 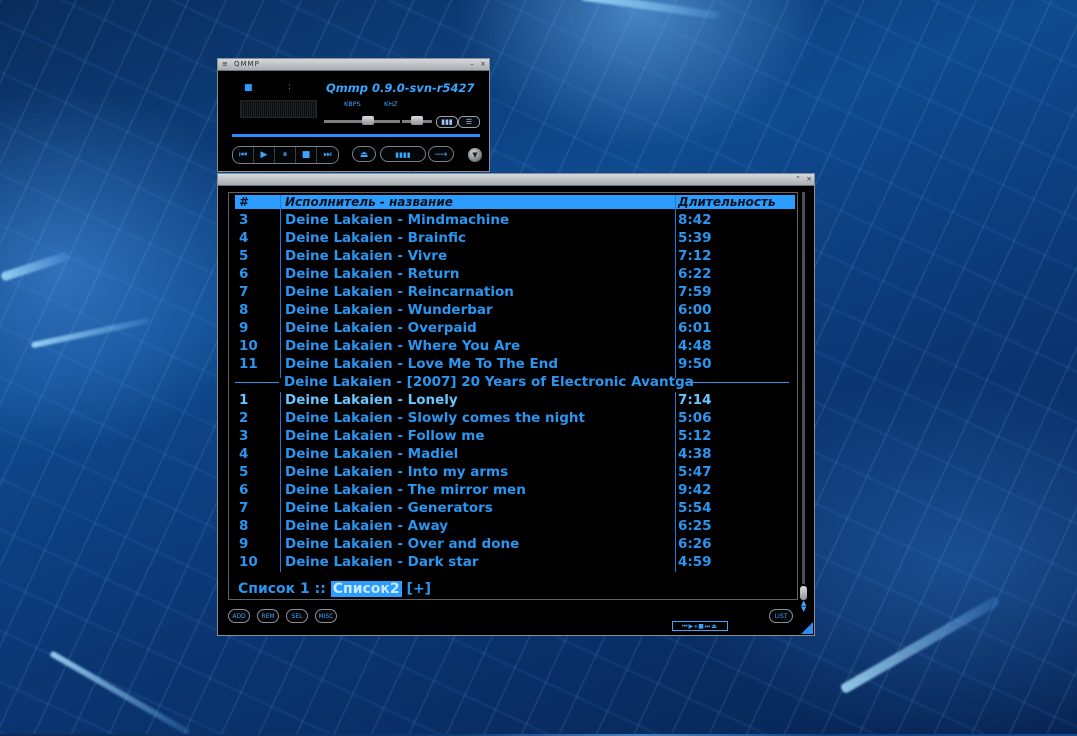 What do you see at coordinates (700, 626) in the screenshot?
I see `mini-transport-controls: ⏮▶⏸■⏭⏏` at bounding box center [700, 626].